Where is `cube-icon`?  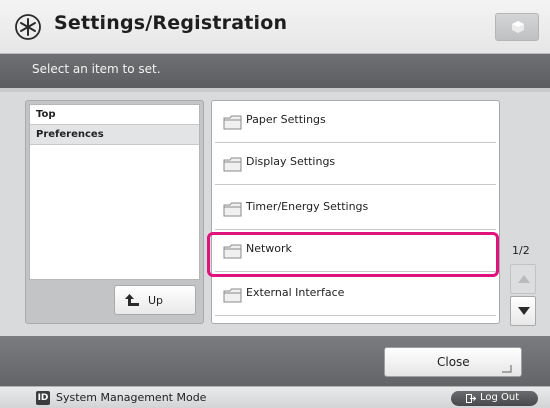 cube-icon is located at coordinates (518, 27).